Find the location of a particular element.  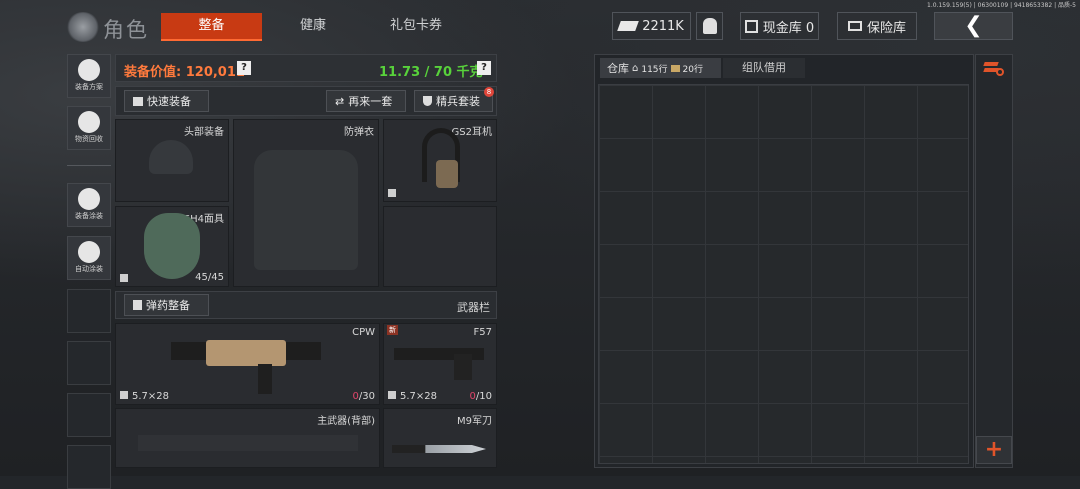

money-icon is located at coordinates (628, 26).